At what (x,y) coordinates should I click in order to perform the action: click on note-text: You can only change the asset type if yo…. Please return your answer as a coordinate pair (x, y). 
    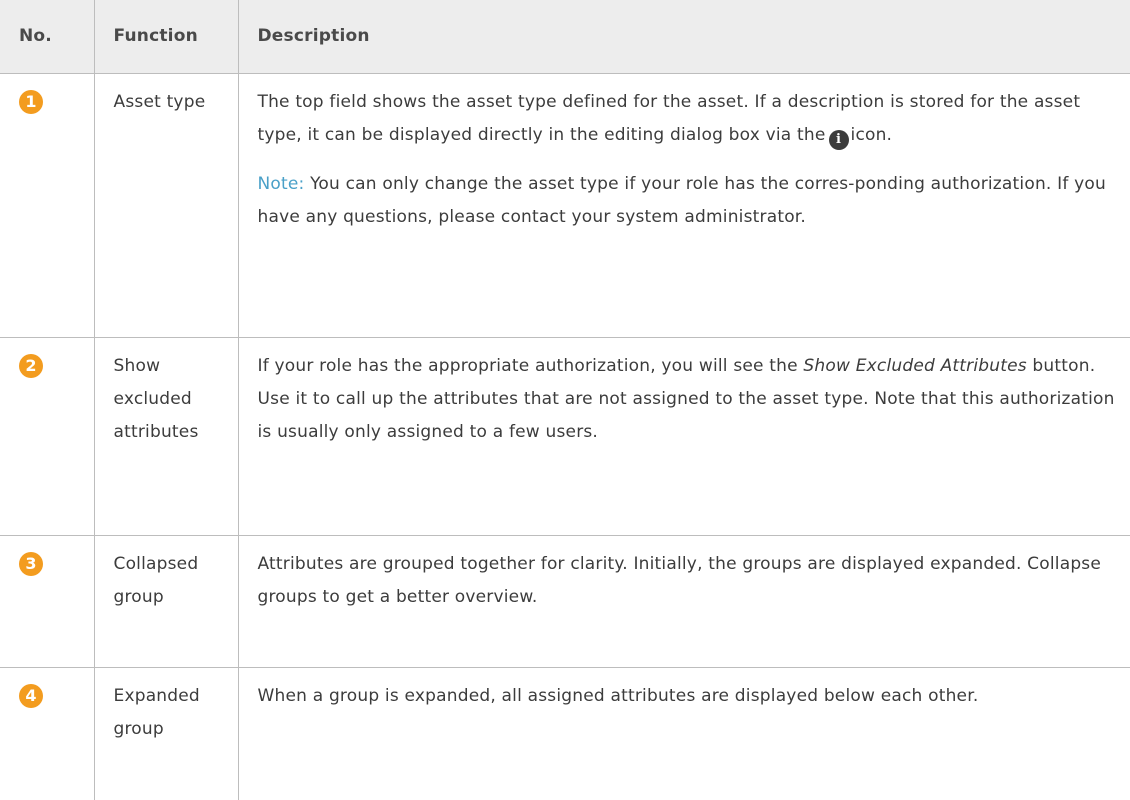
    Looking at the image, I should click on (681, 200).